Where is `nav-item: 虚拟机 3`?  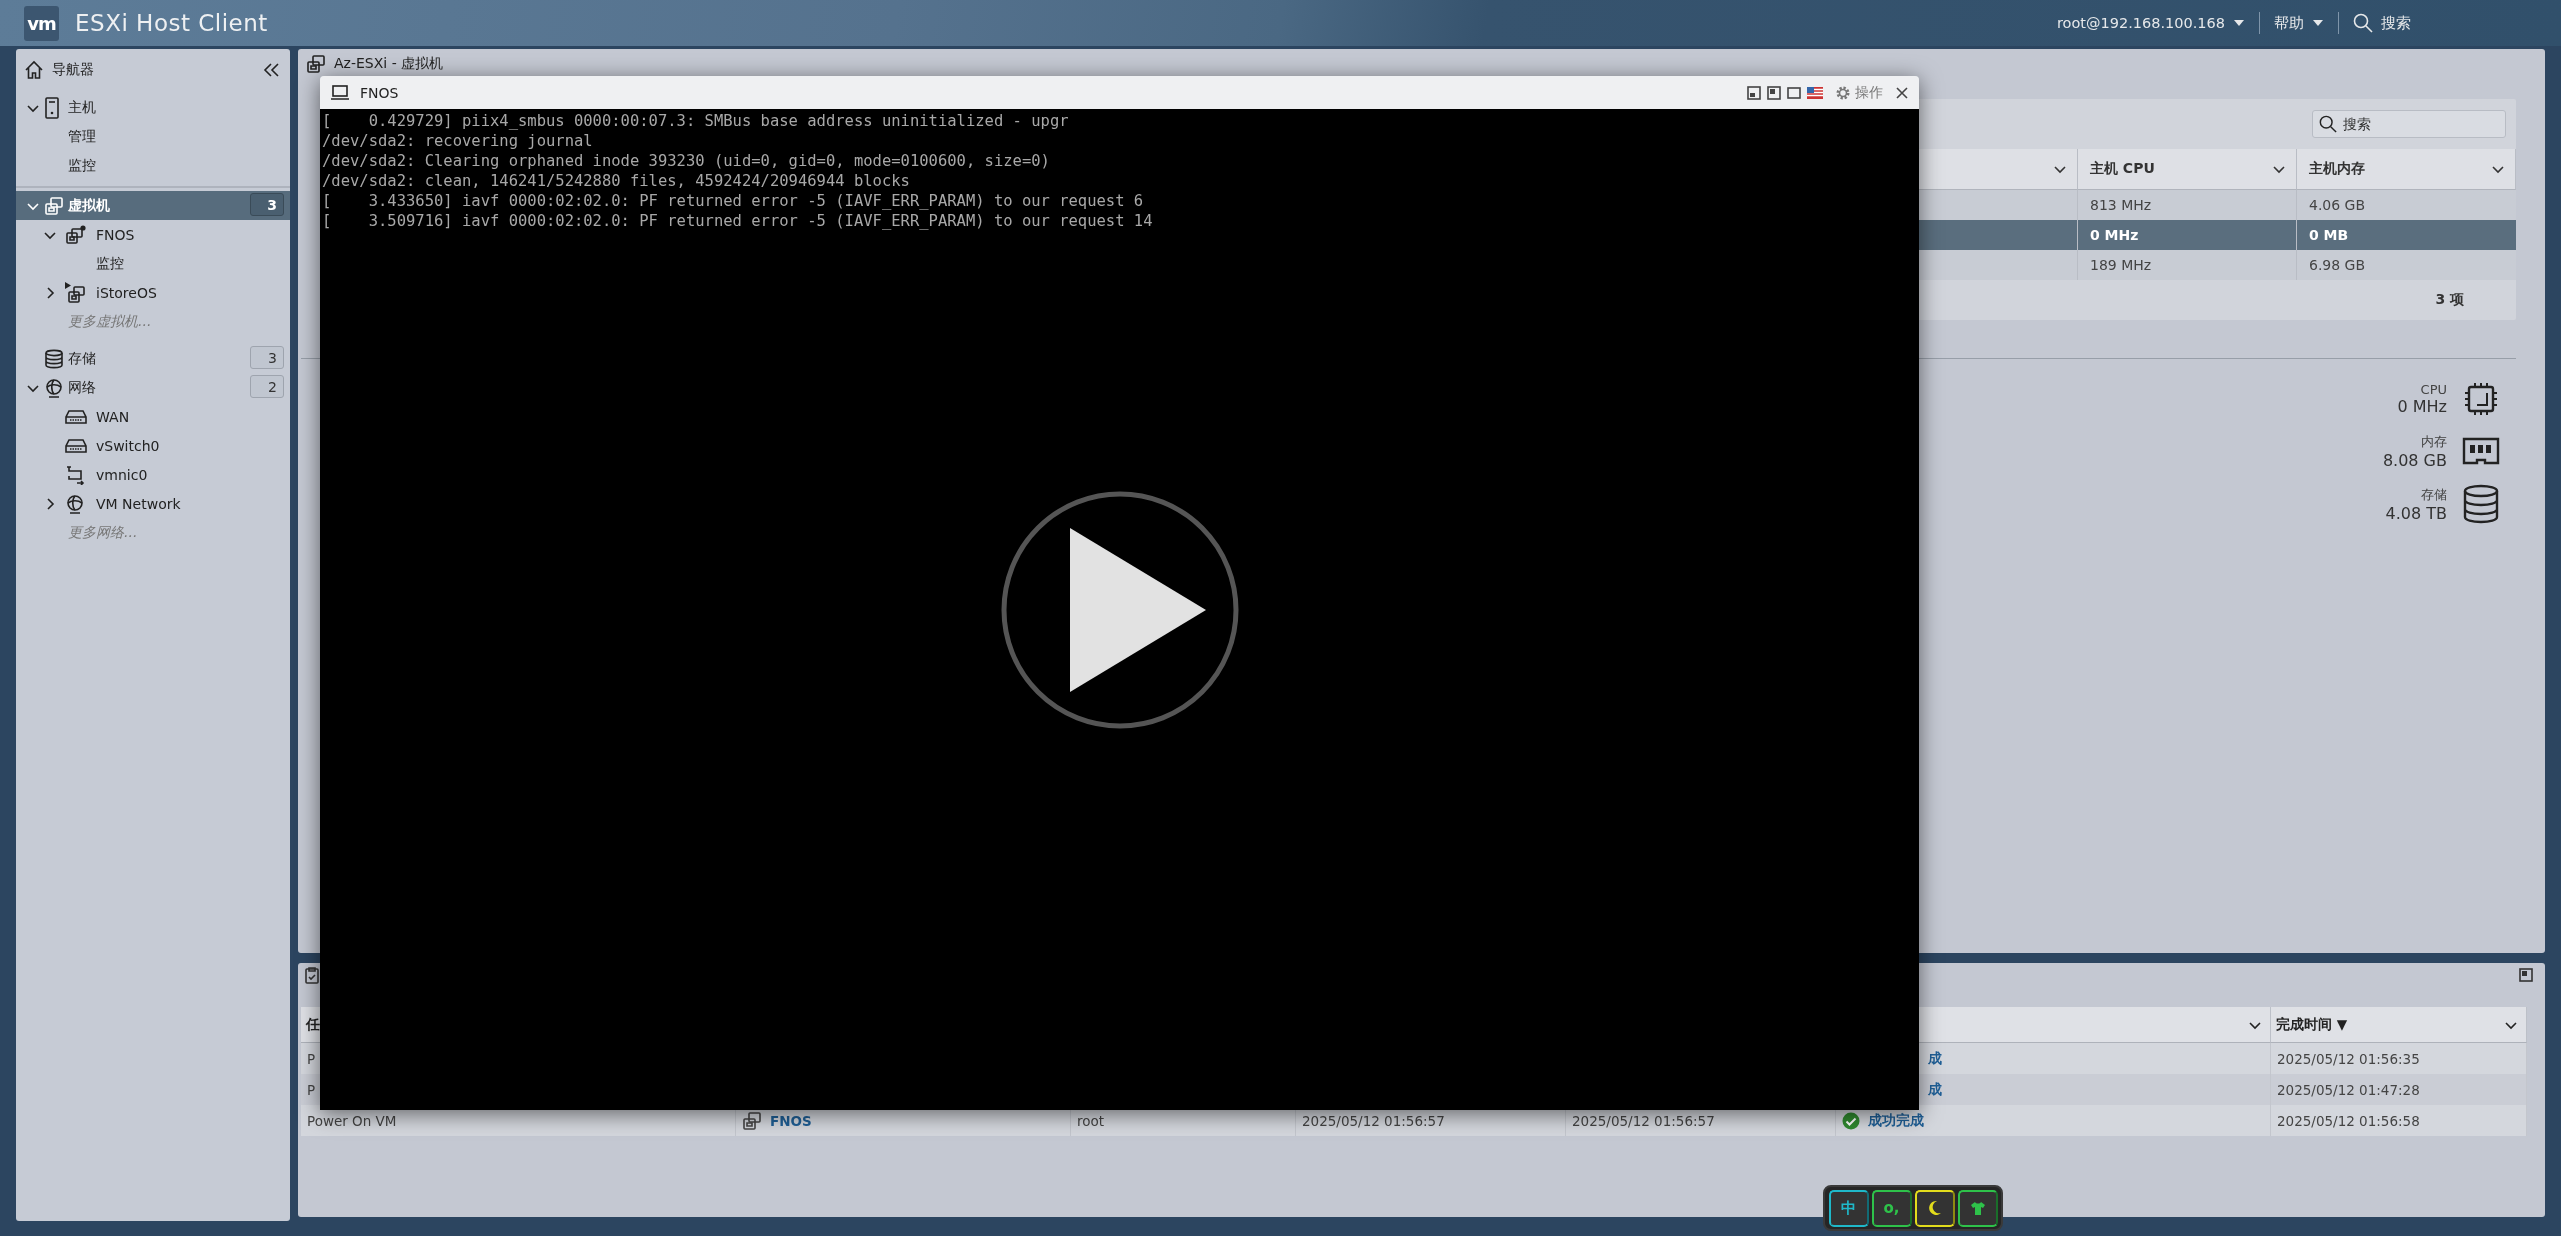 nav-item: 虚拟机 3 is located at coordinates (153, 205).